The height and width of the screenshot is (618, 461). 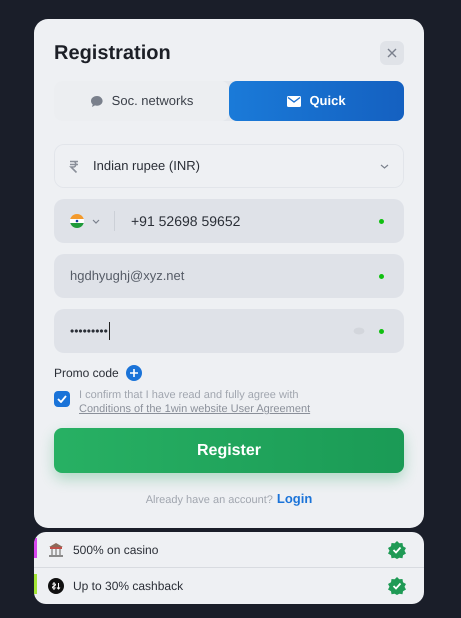 What do you see at coordinates (229, 450) in the screenshot?
I see `register-button: Register` at bounding box center [229, 450].